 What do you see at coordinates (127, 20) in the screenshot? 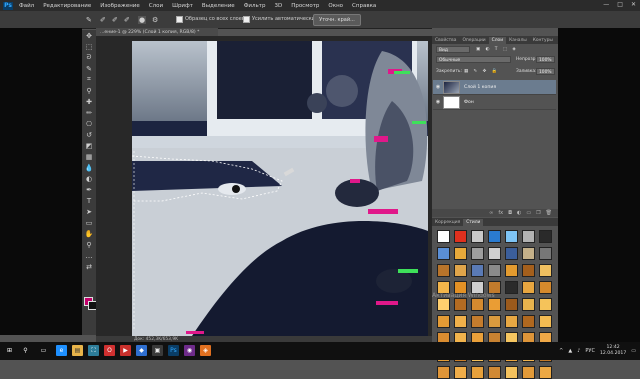
I see `brush-mode-subtract-icon: ✐` at bounding box center [127, 20].